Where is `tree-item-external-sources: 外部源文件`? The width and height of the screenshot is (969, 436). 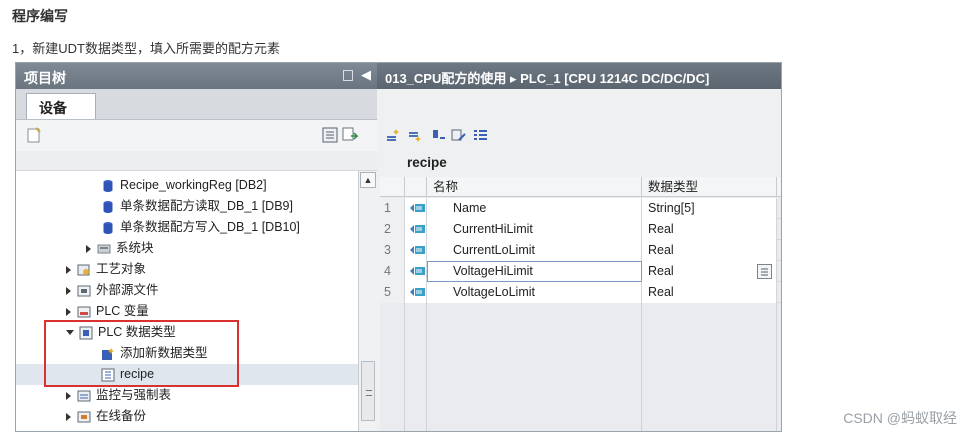
tree-item-external-sources: 外部源文件 is located at coordinates (112, 290).